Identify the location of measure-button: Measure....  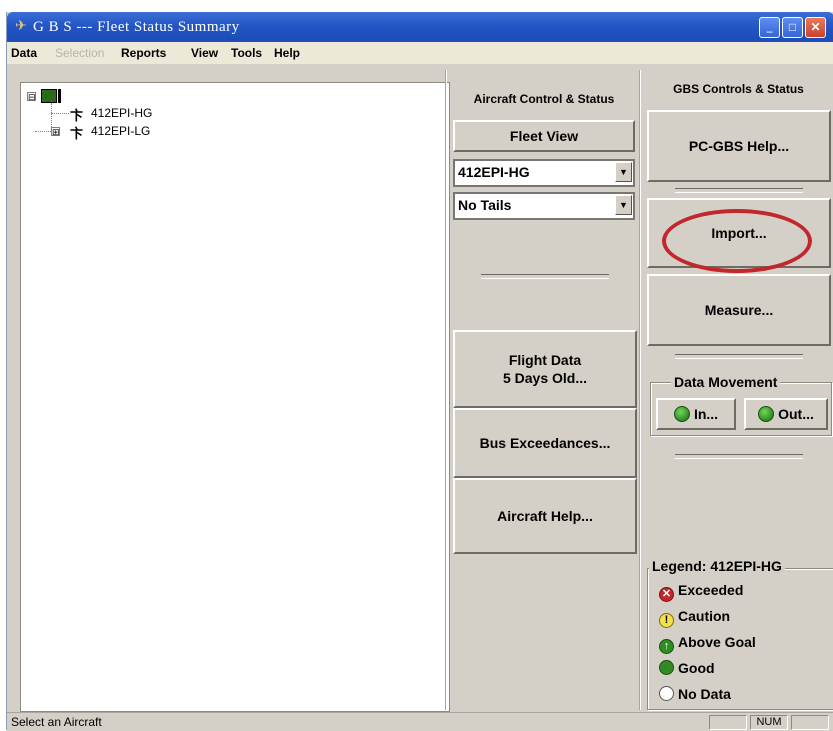
(739, 310).